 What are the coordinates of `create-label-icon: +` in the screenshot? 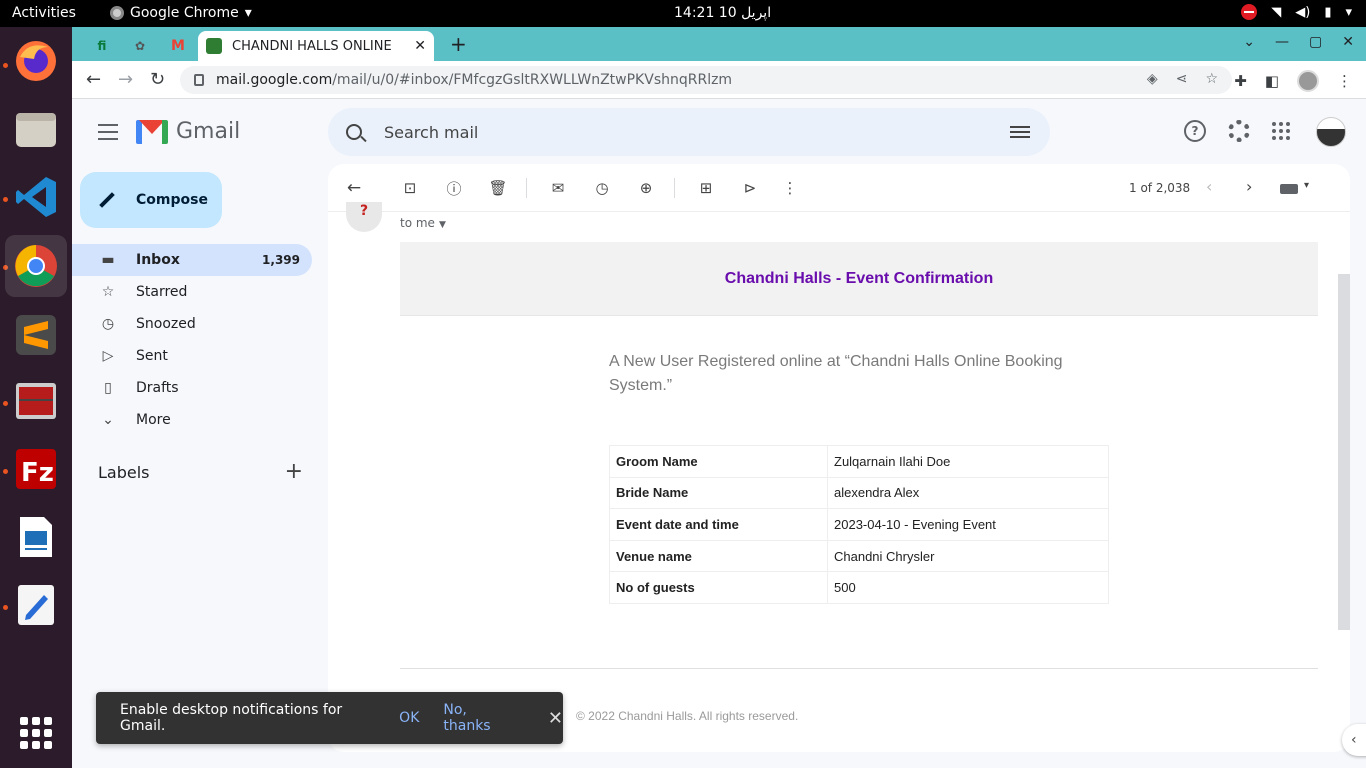 It's located at (294, 472).